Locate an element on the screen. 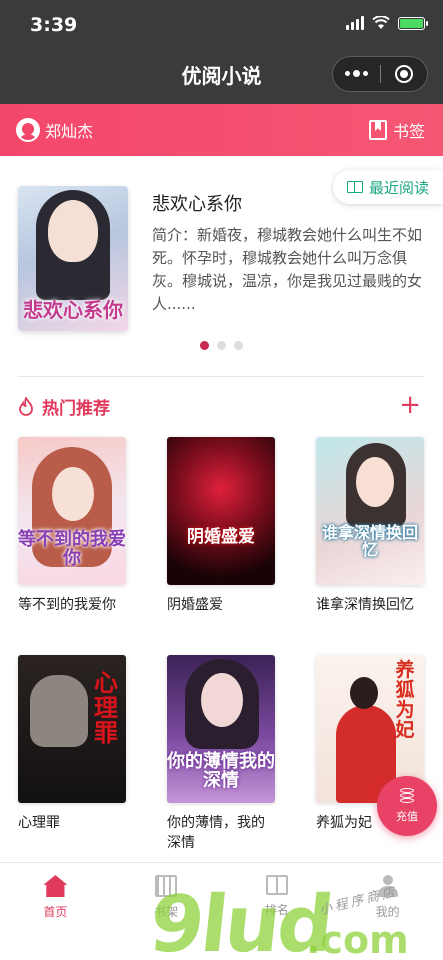 This screenshot has height=960, width=443. bookmark-icon is located at coordinates (377, 130).